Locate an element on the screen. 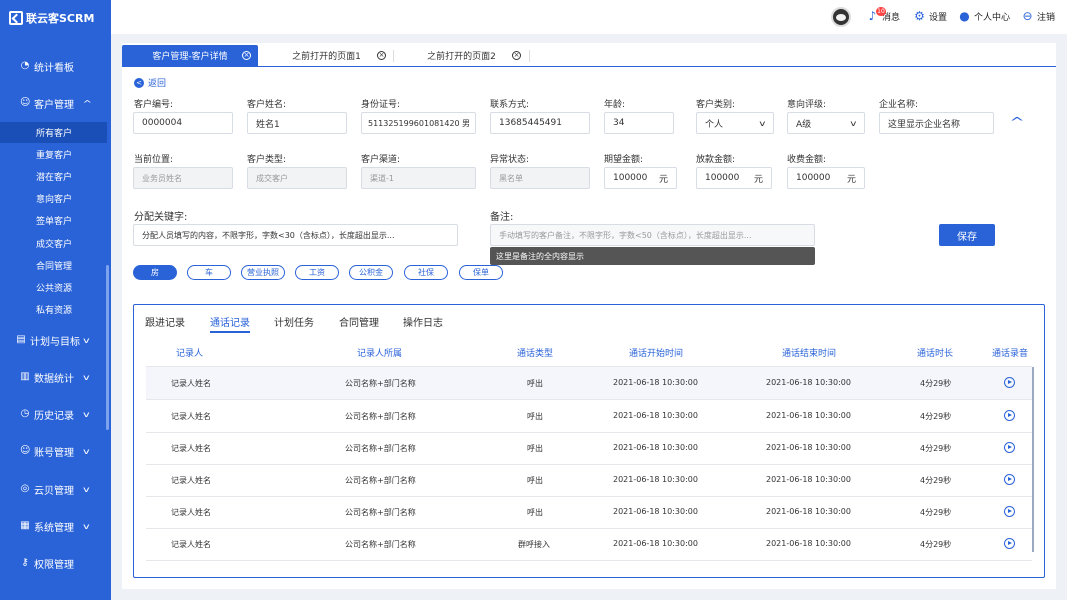 Image resolution: width=1067 pixels, height=600 pixels. customer-id-field: 0000004 is located at coordinates (183, 123).